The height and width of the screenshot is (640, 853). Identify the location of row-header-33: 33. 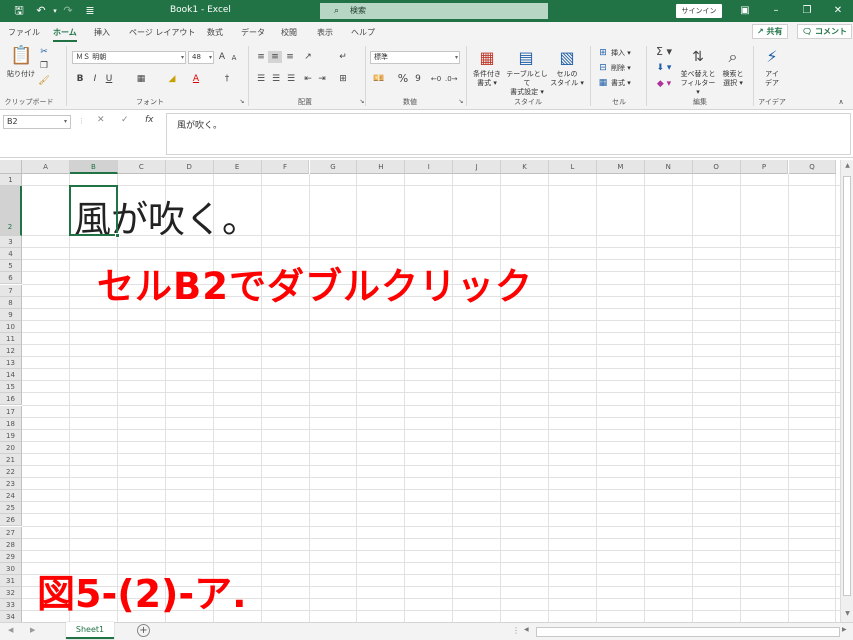
(11, 605).